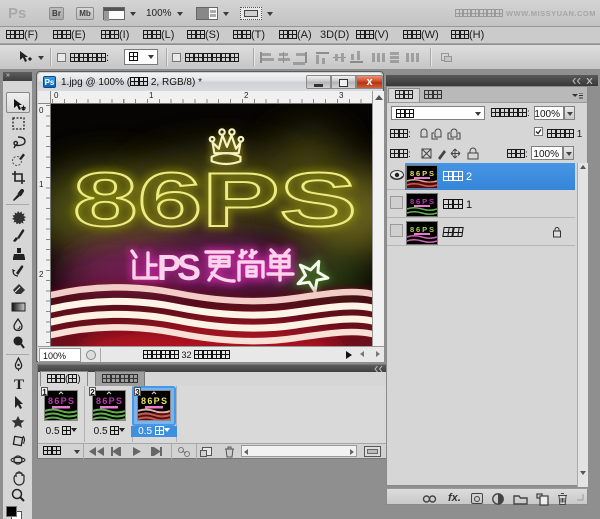  I want to click on svg-text: PS, so click(179, 267).